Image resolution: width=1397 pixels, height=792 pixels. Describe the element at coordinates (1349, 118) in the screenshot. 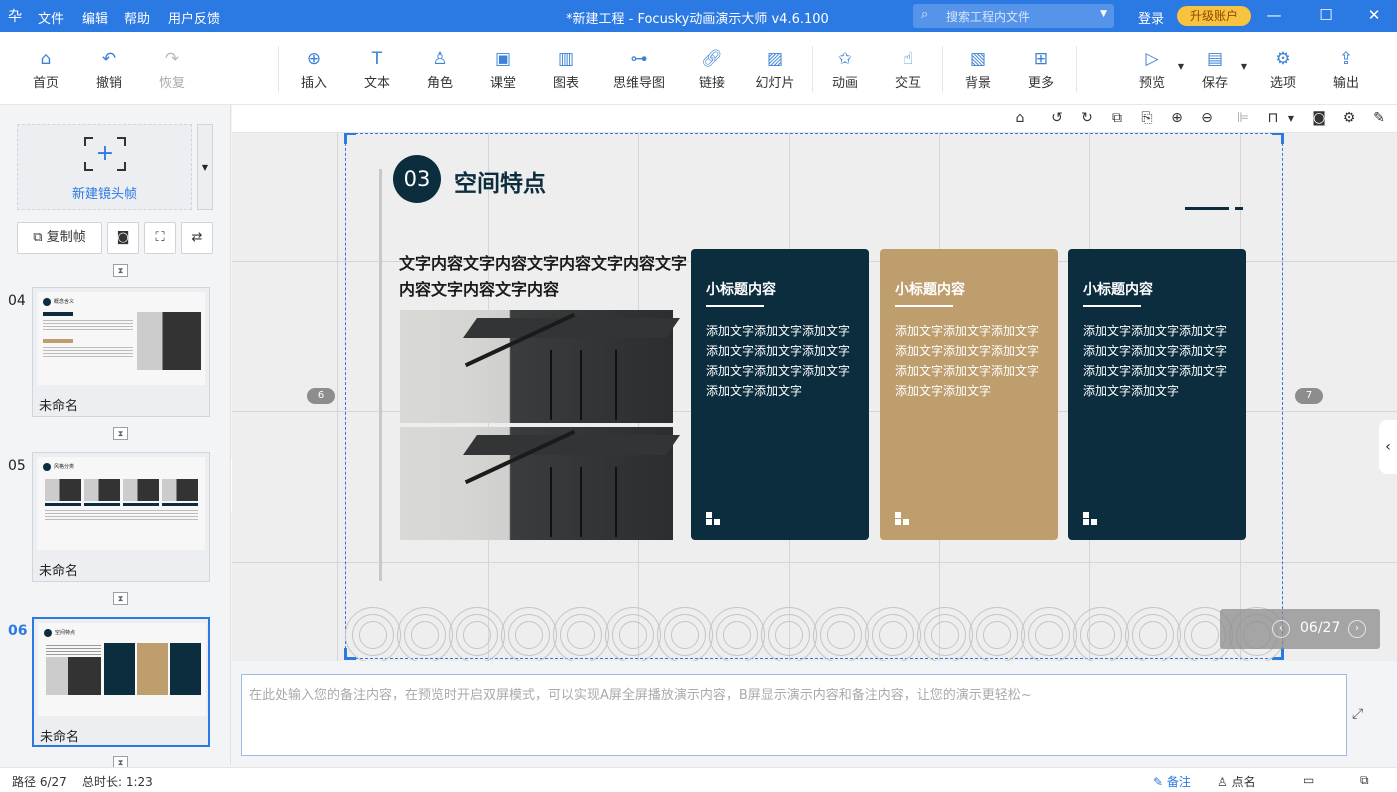

I see `settings-frame-icon: ⚙` at that location.